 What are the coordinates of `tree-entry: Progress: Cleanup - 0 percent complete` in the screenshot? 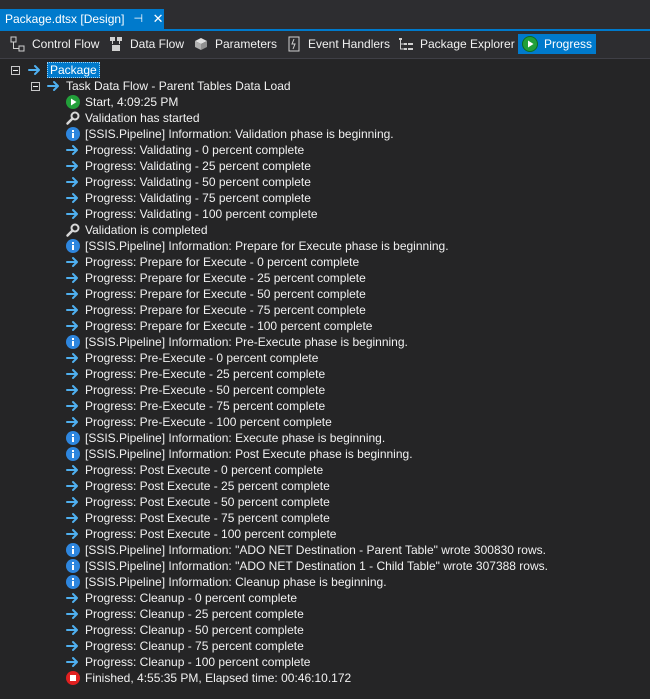 It's located at (181, 598).